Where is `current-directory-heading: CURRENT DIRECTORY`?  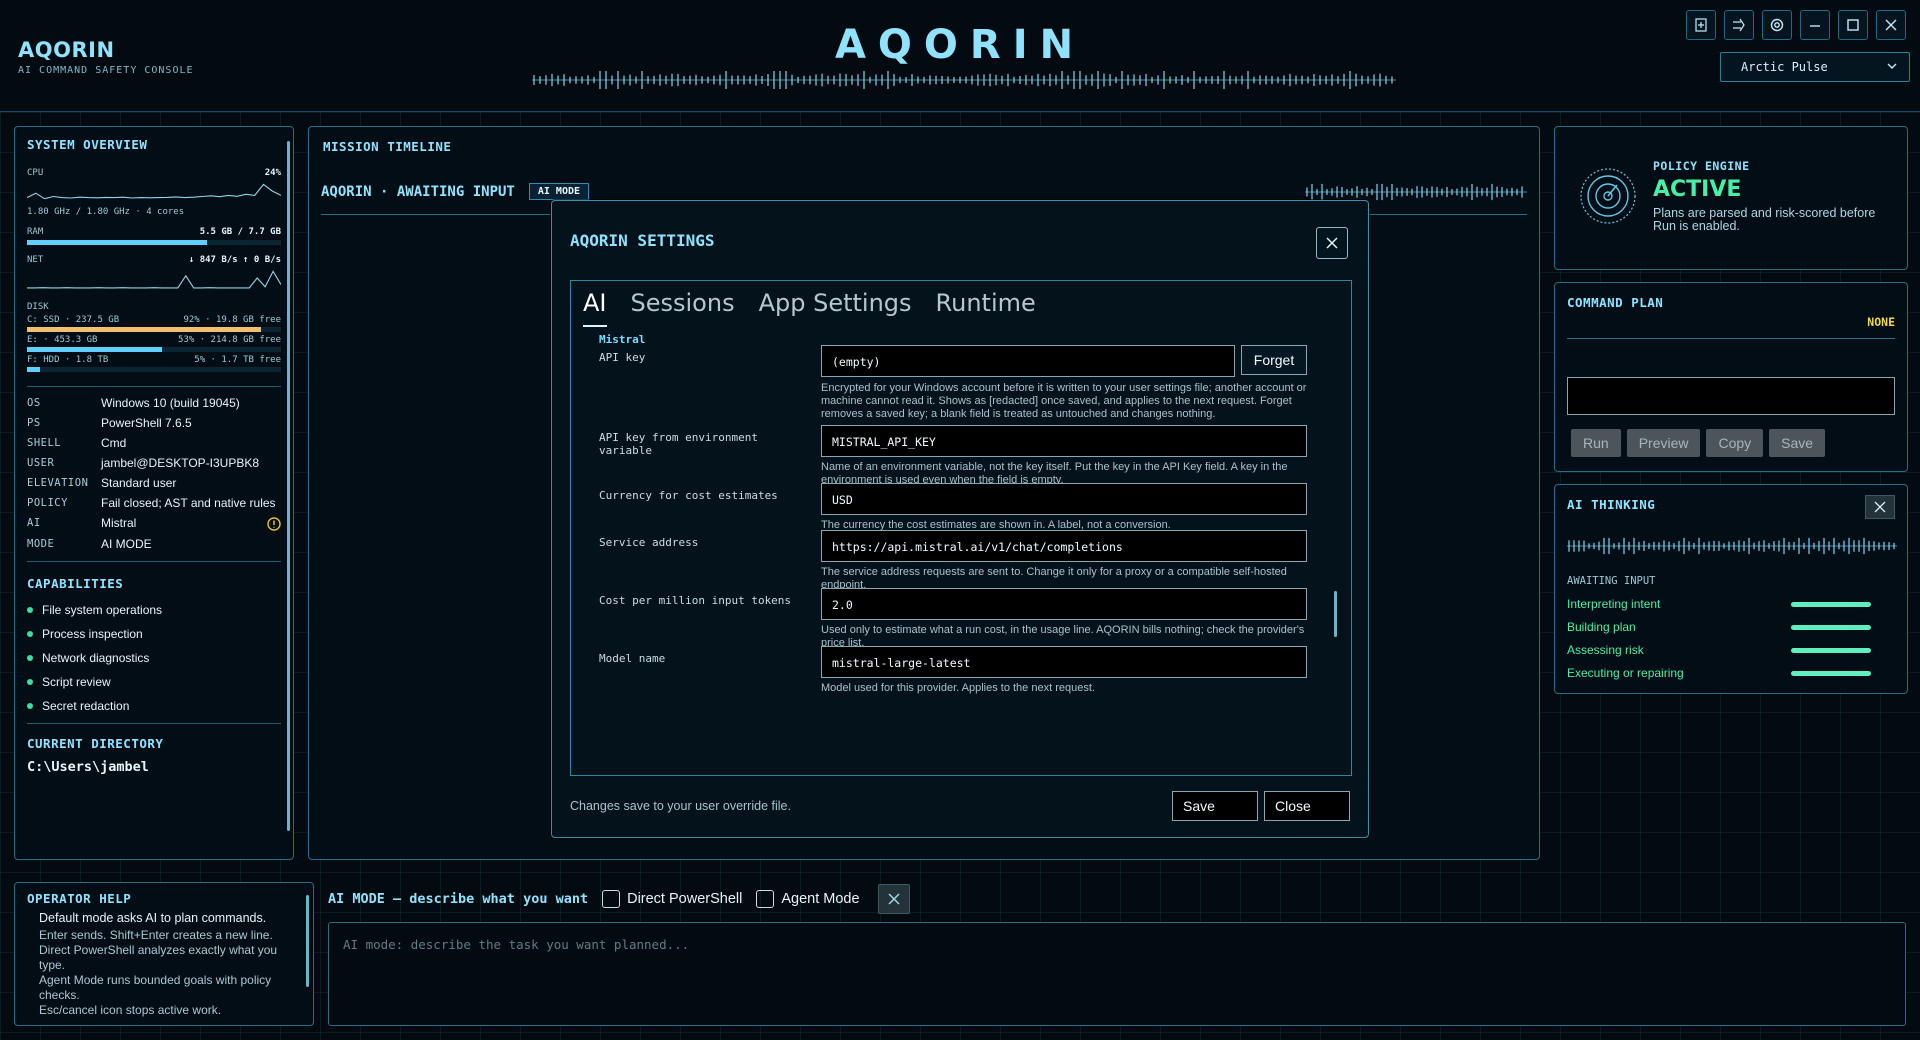 current-directory-heading: CURRENT DIRECTORY is located at coordinates (95, 743).